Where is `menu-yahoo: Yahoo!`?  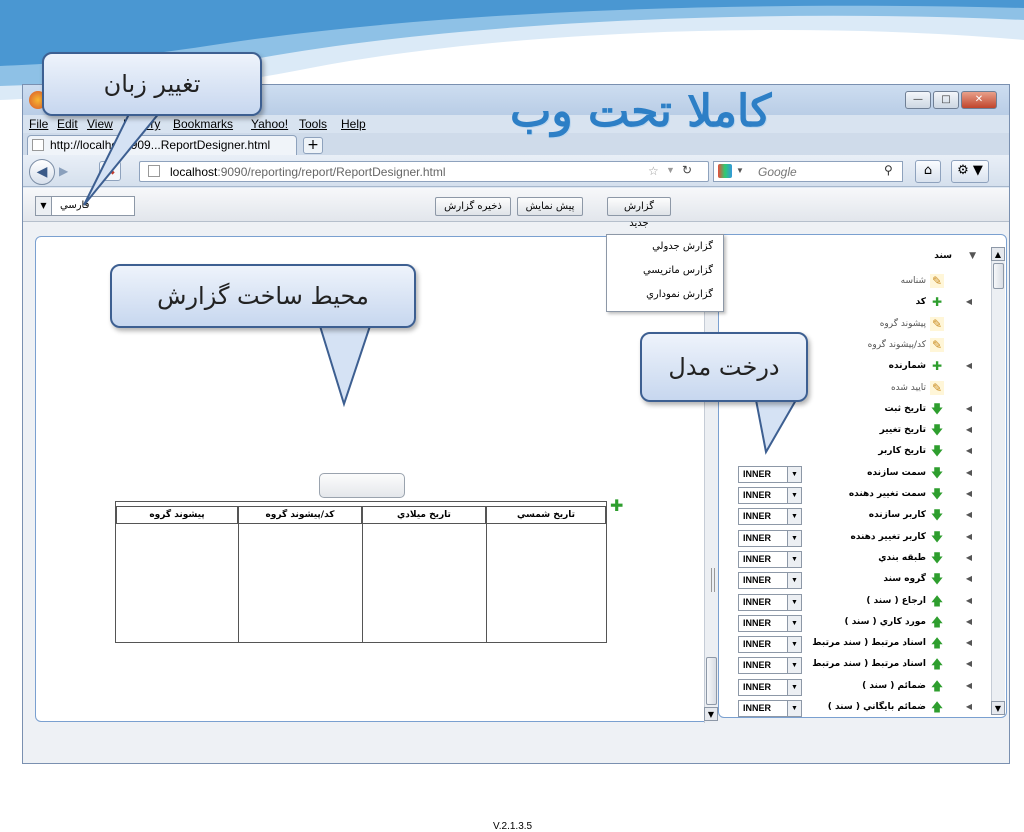
menu-yahoo: Yahoo! is located at coordinates (269, 124).